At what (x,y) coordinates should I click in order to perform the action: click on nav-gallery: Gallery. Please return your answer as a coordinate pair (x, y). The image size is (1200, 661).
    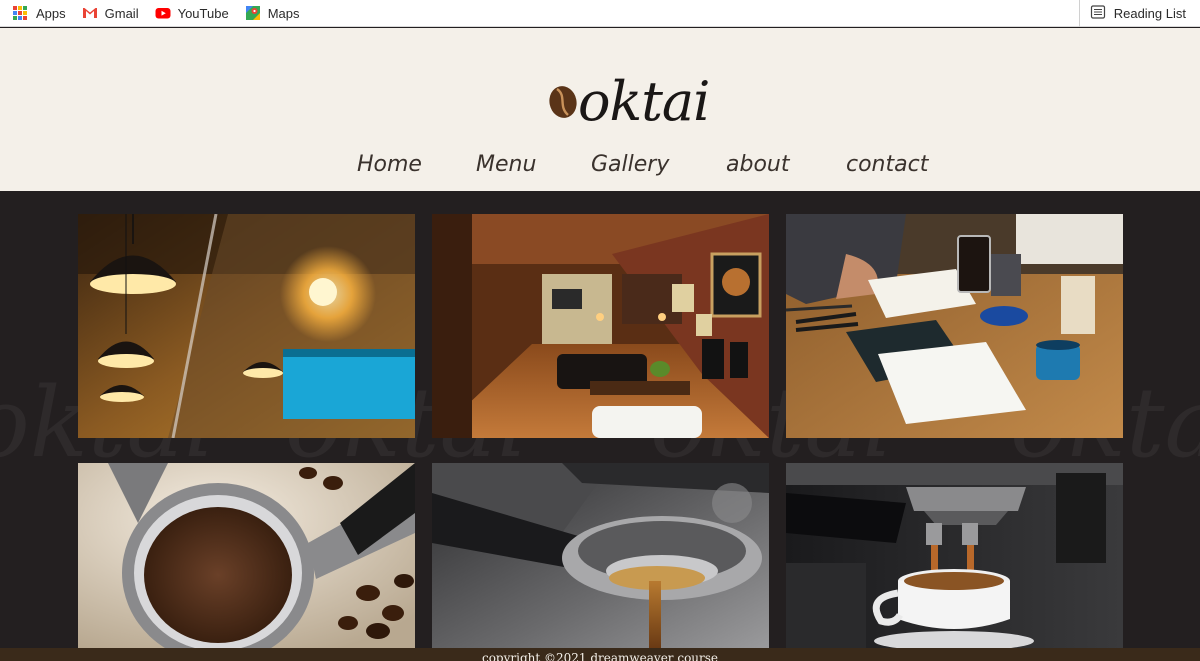
    Looking at the image, I should click on (630, 164).